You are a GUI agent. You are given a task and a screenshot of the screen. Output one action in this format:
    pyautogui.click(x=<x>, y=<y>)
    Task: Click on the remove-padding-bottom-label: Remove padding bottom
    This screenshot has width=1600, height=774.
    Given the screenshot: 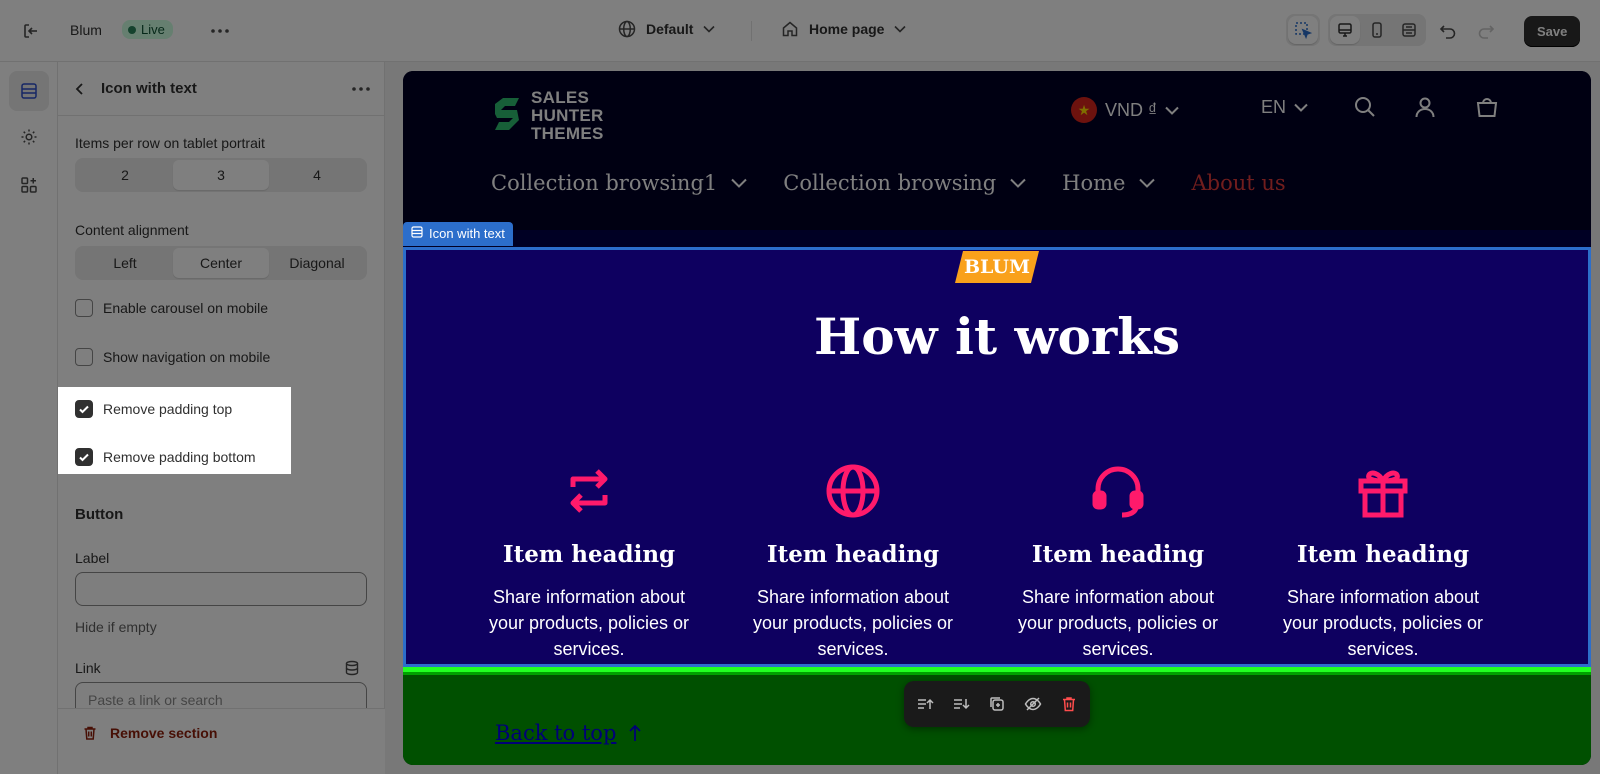 What is the action you would take?
    pyautogui.click(x=179, y=457)
    